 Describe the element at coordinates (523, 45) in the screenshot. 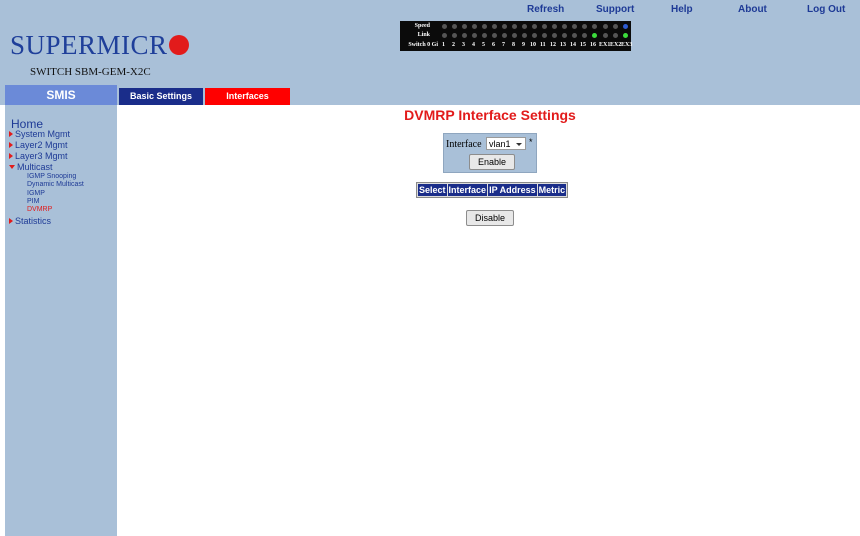

I see `port-number: 9` at that location.